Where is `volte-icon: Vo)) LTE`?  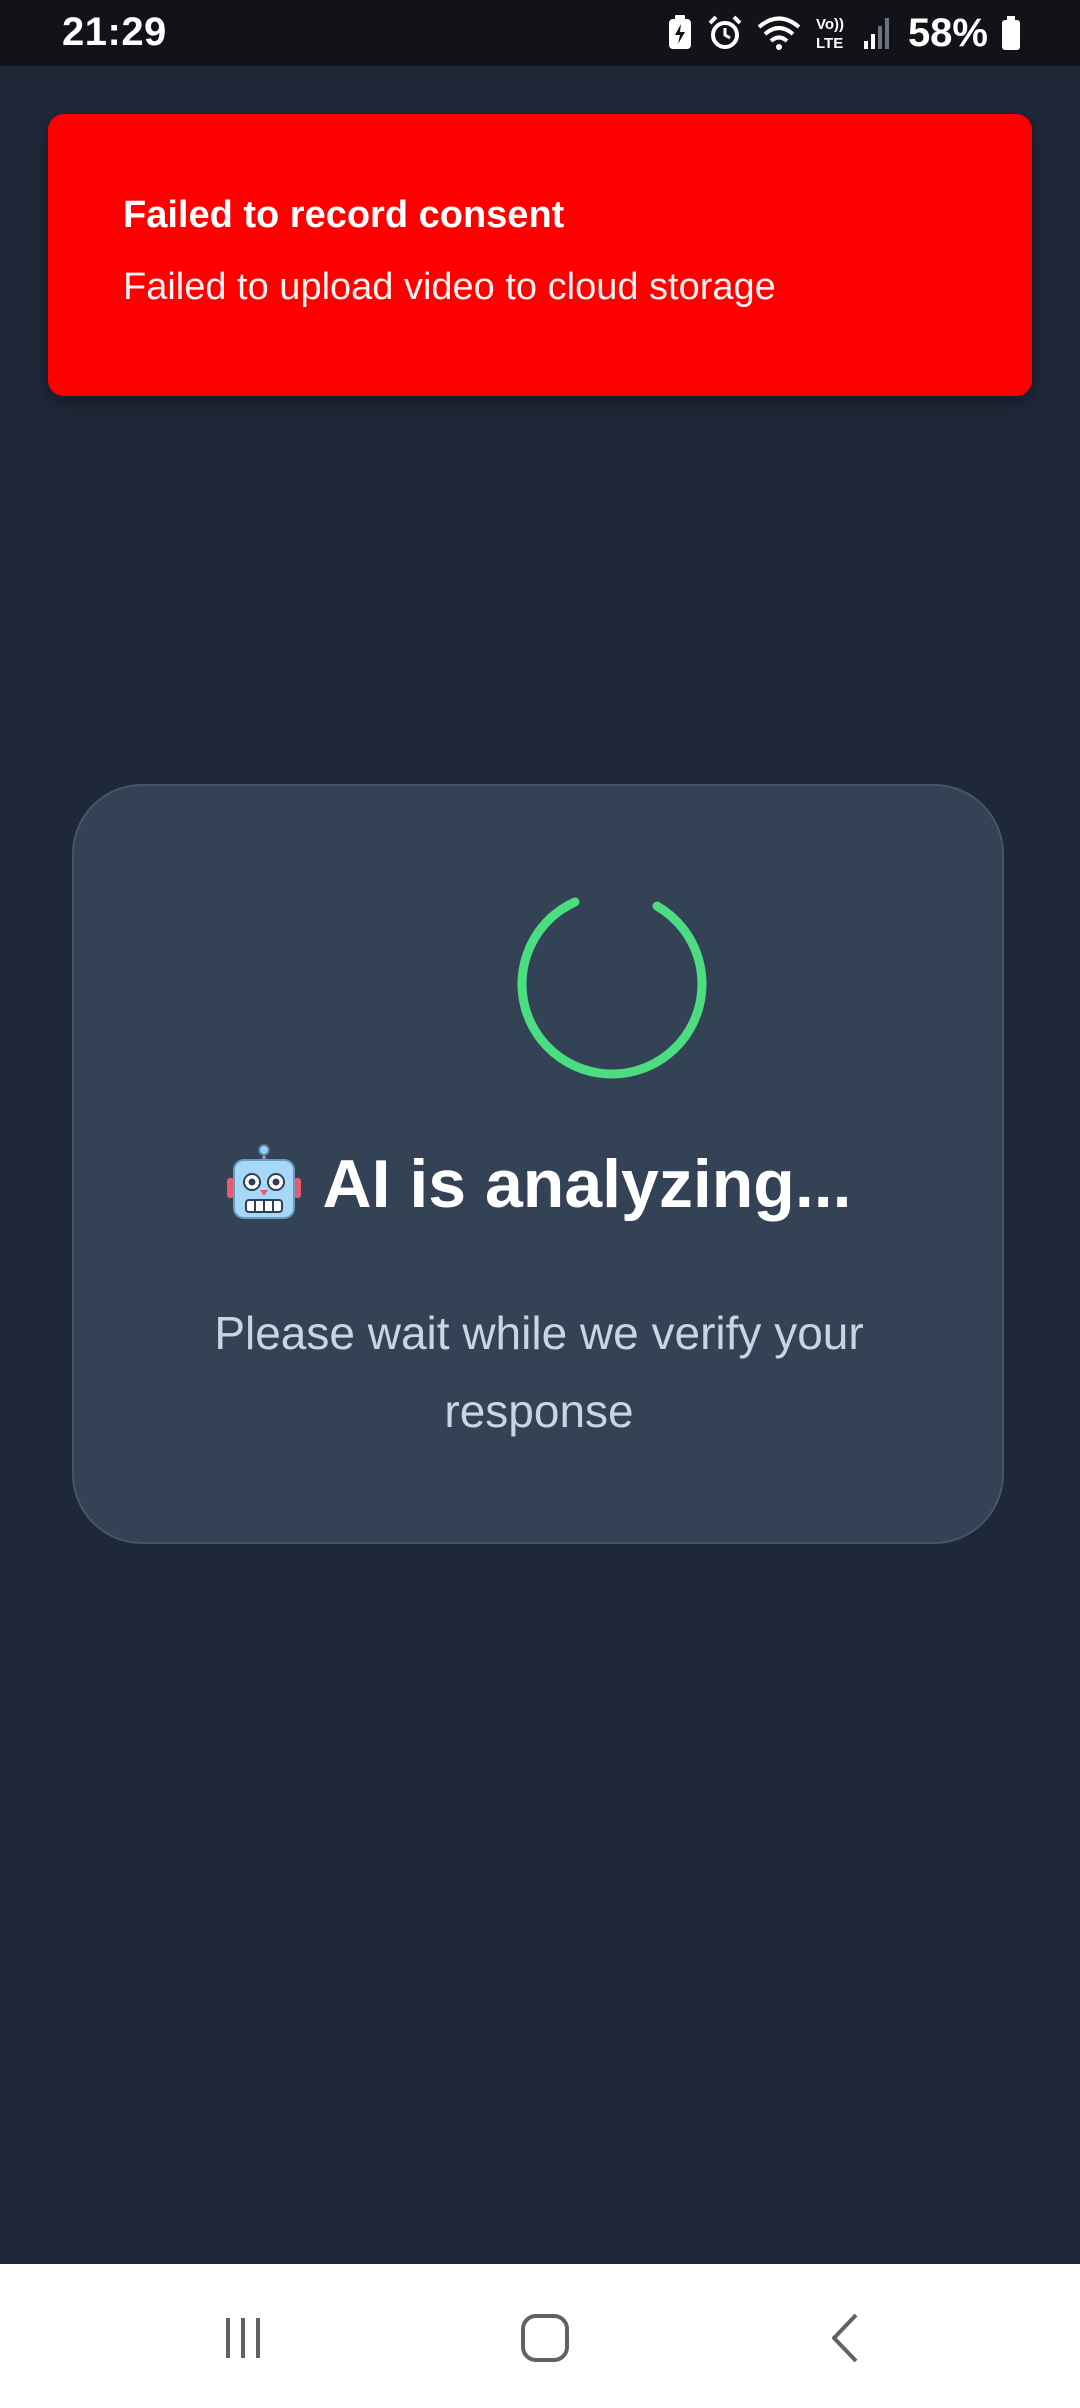 volte-icon: Vo)) LTE is located at coordinates (830, 34).